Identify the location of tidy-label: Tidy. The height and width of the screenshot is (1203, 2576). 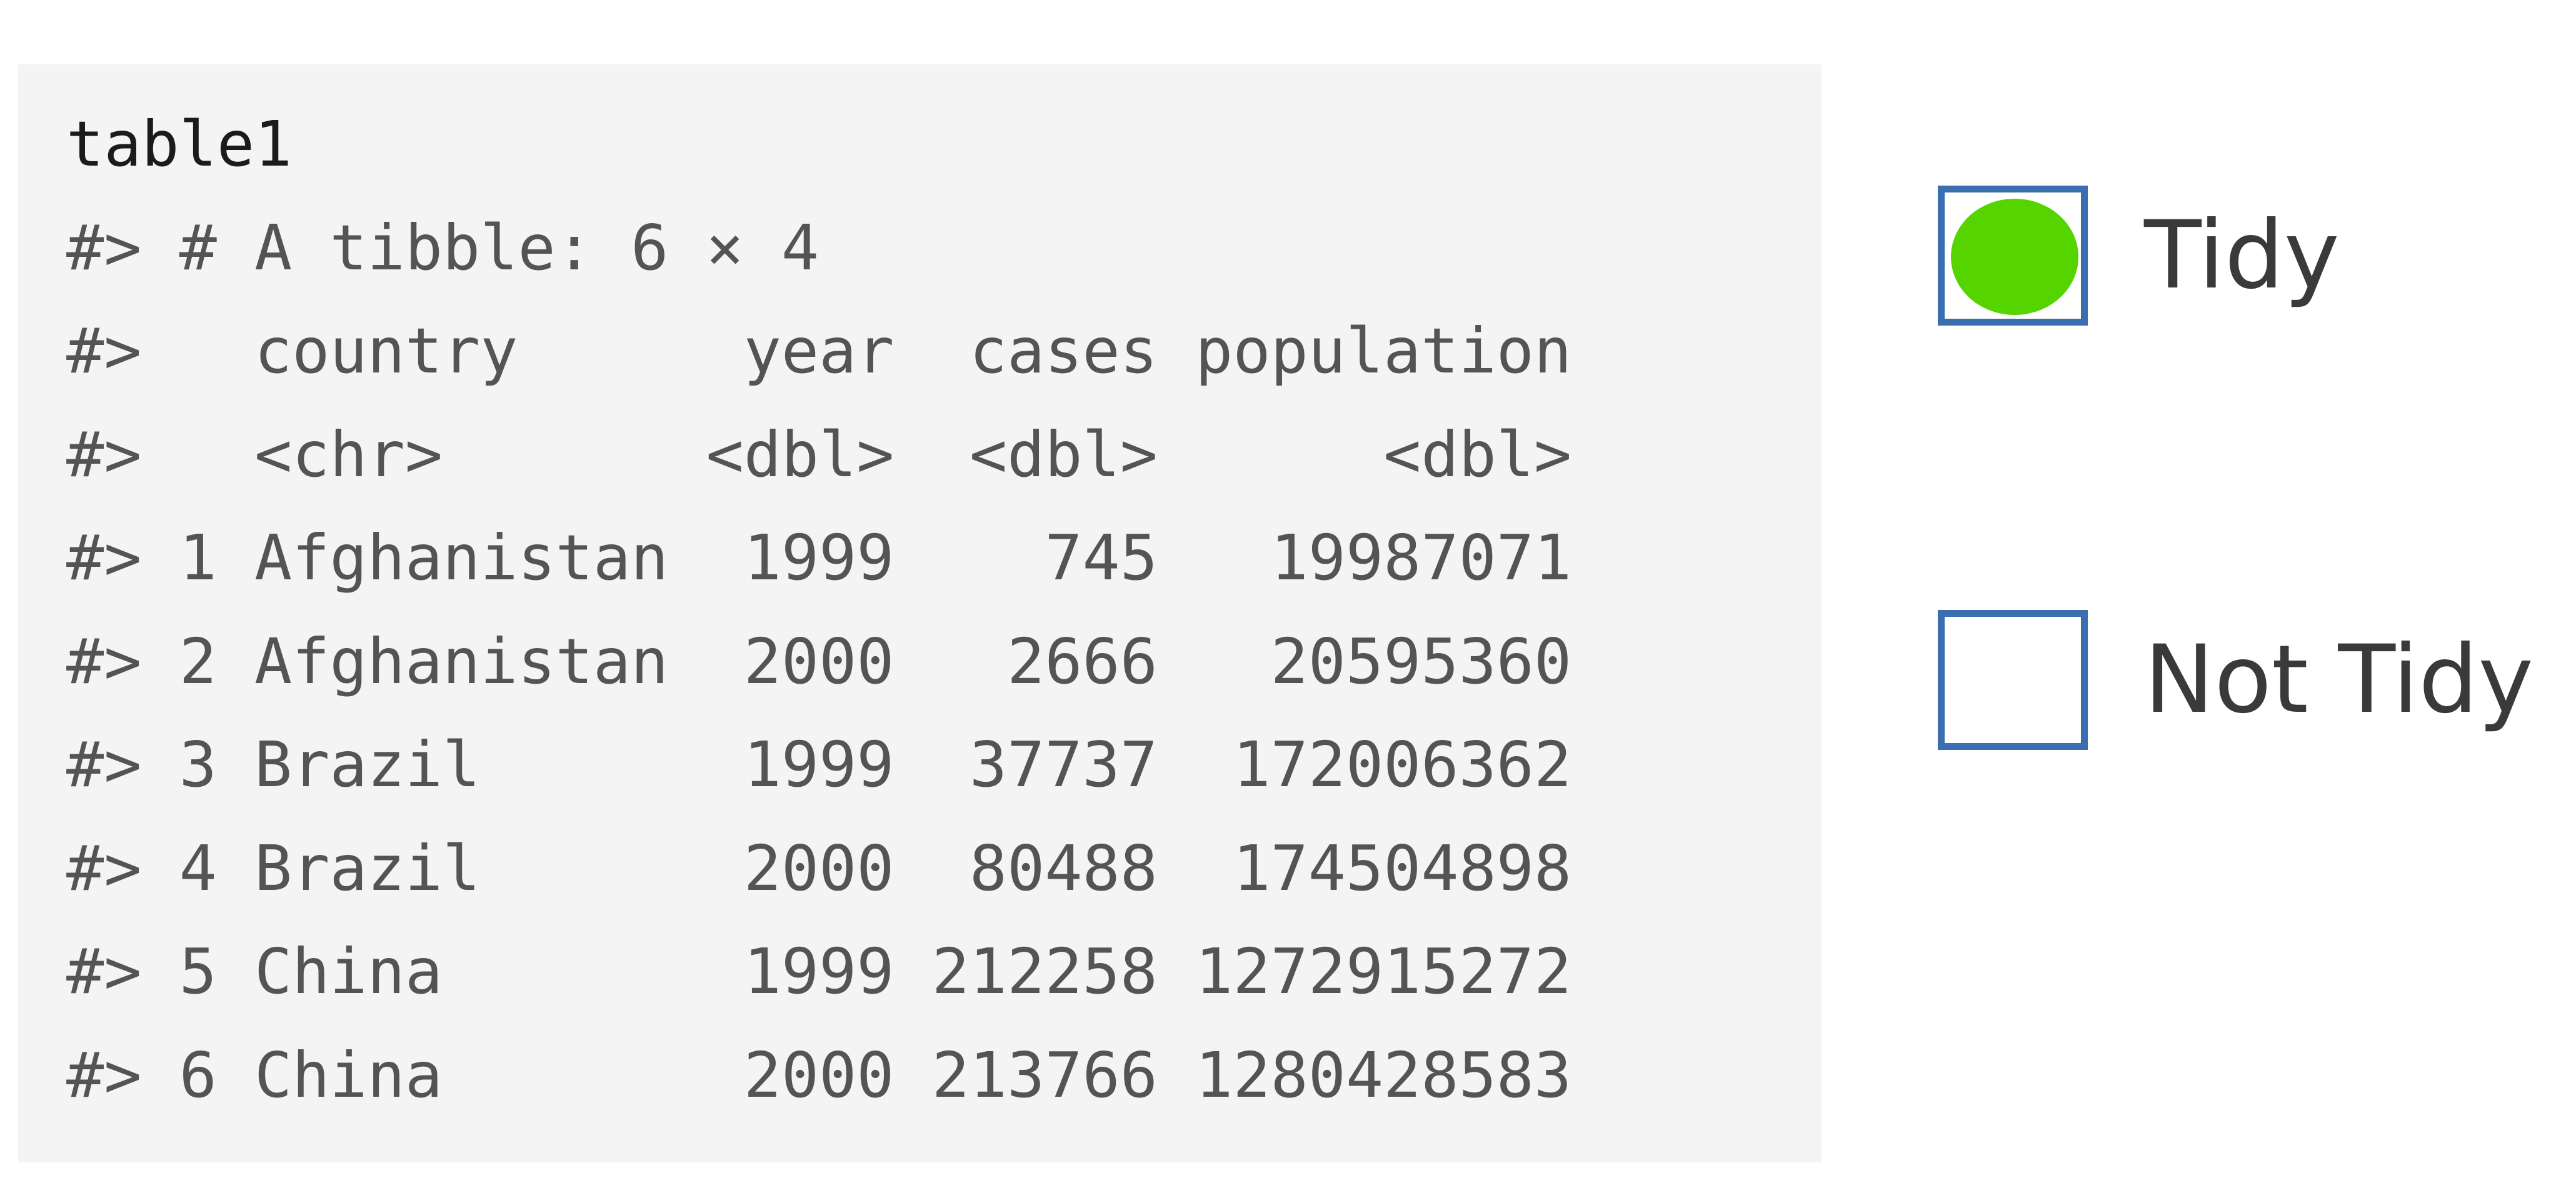
(2242, 255).